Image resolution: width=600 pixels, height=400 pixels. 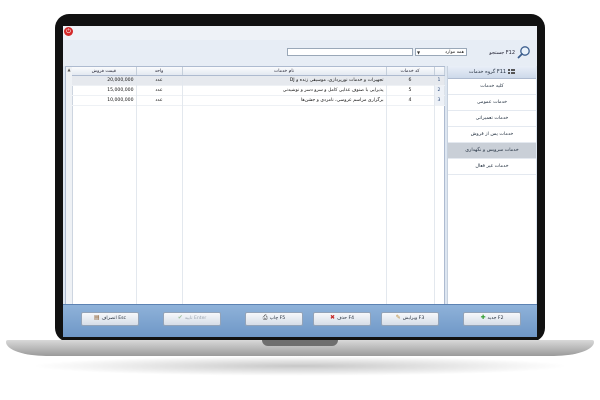 I want to click on cell-index: 1, so click(x=439, y=80).